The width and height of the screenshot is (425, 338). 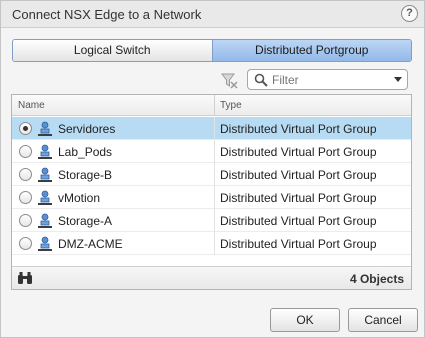 I want to click on table-row: Lab_Pods Distributed Virtual Port Group, so click(x=211, y=151).